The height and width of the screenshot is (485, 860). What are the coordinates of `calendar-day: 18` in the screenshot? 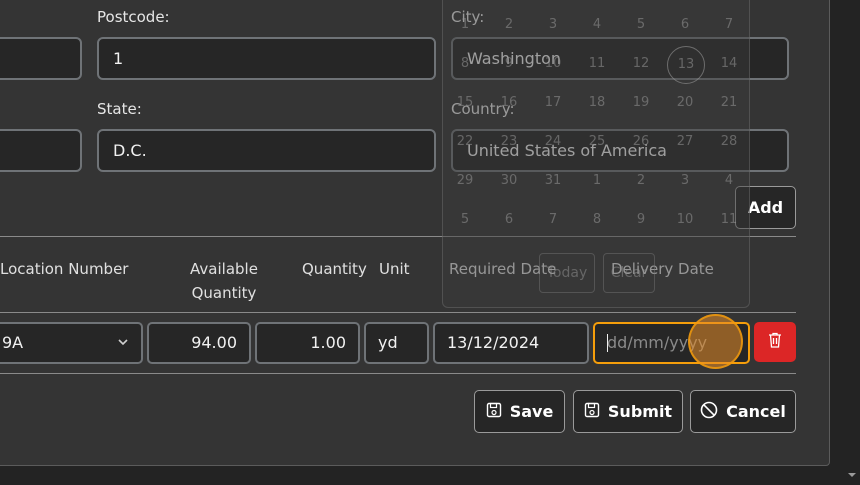 It's located at (597, 102).